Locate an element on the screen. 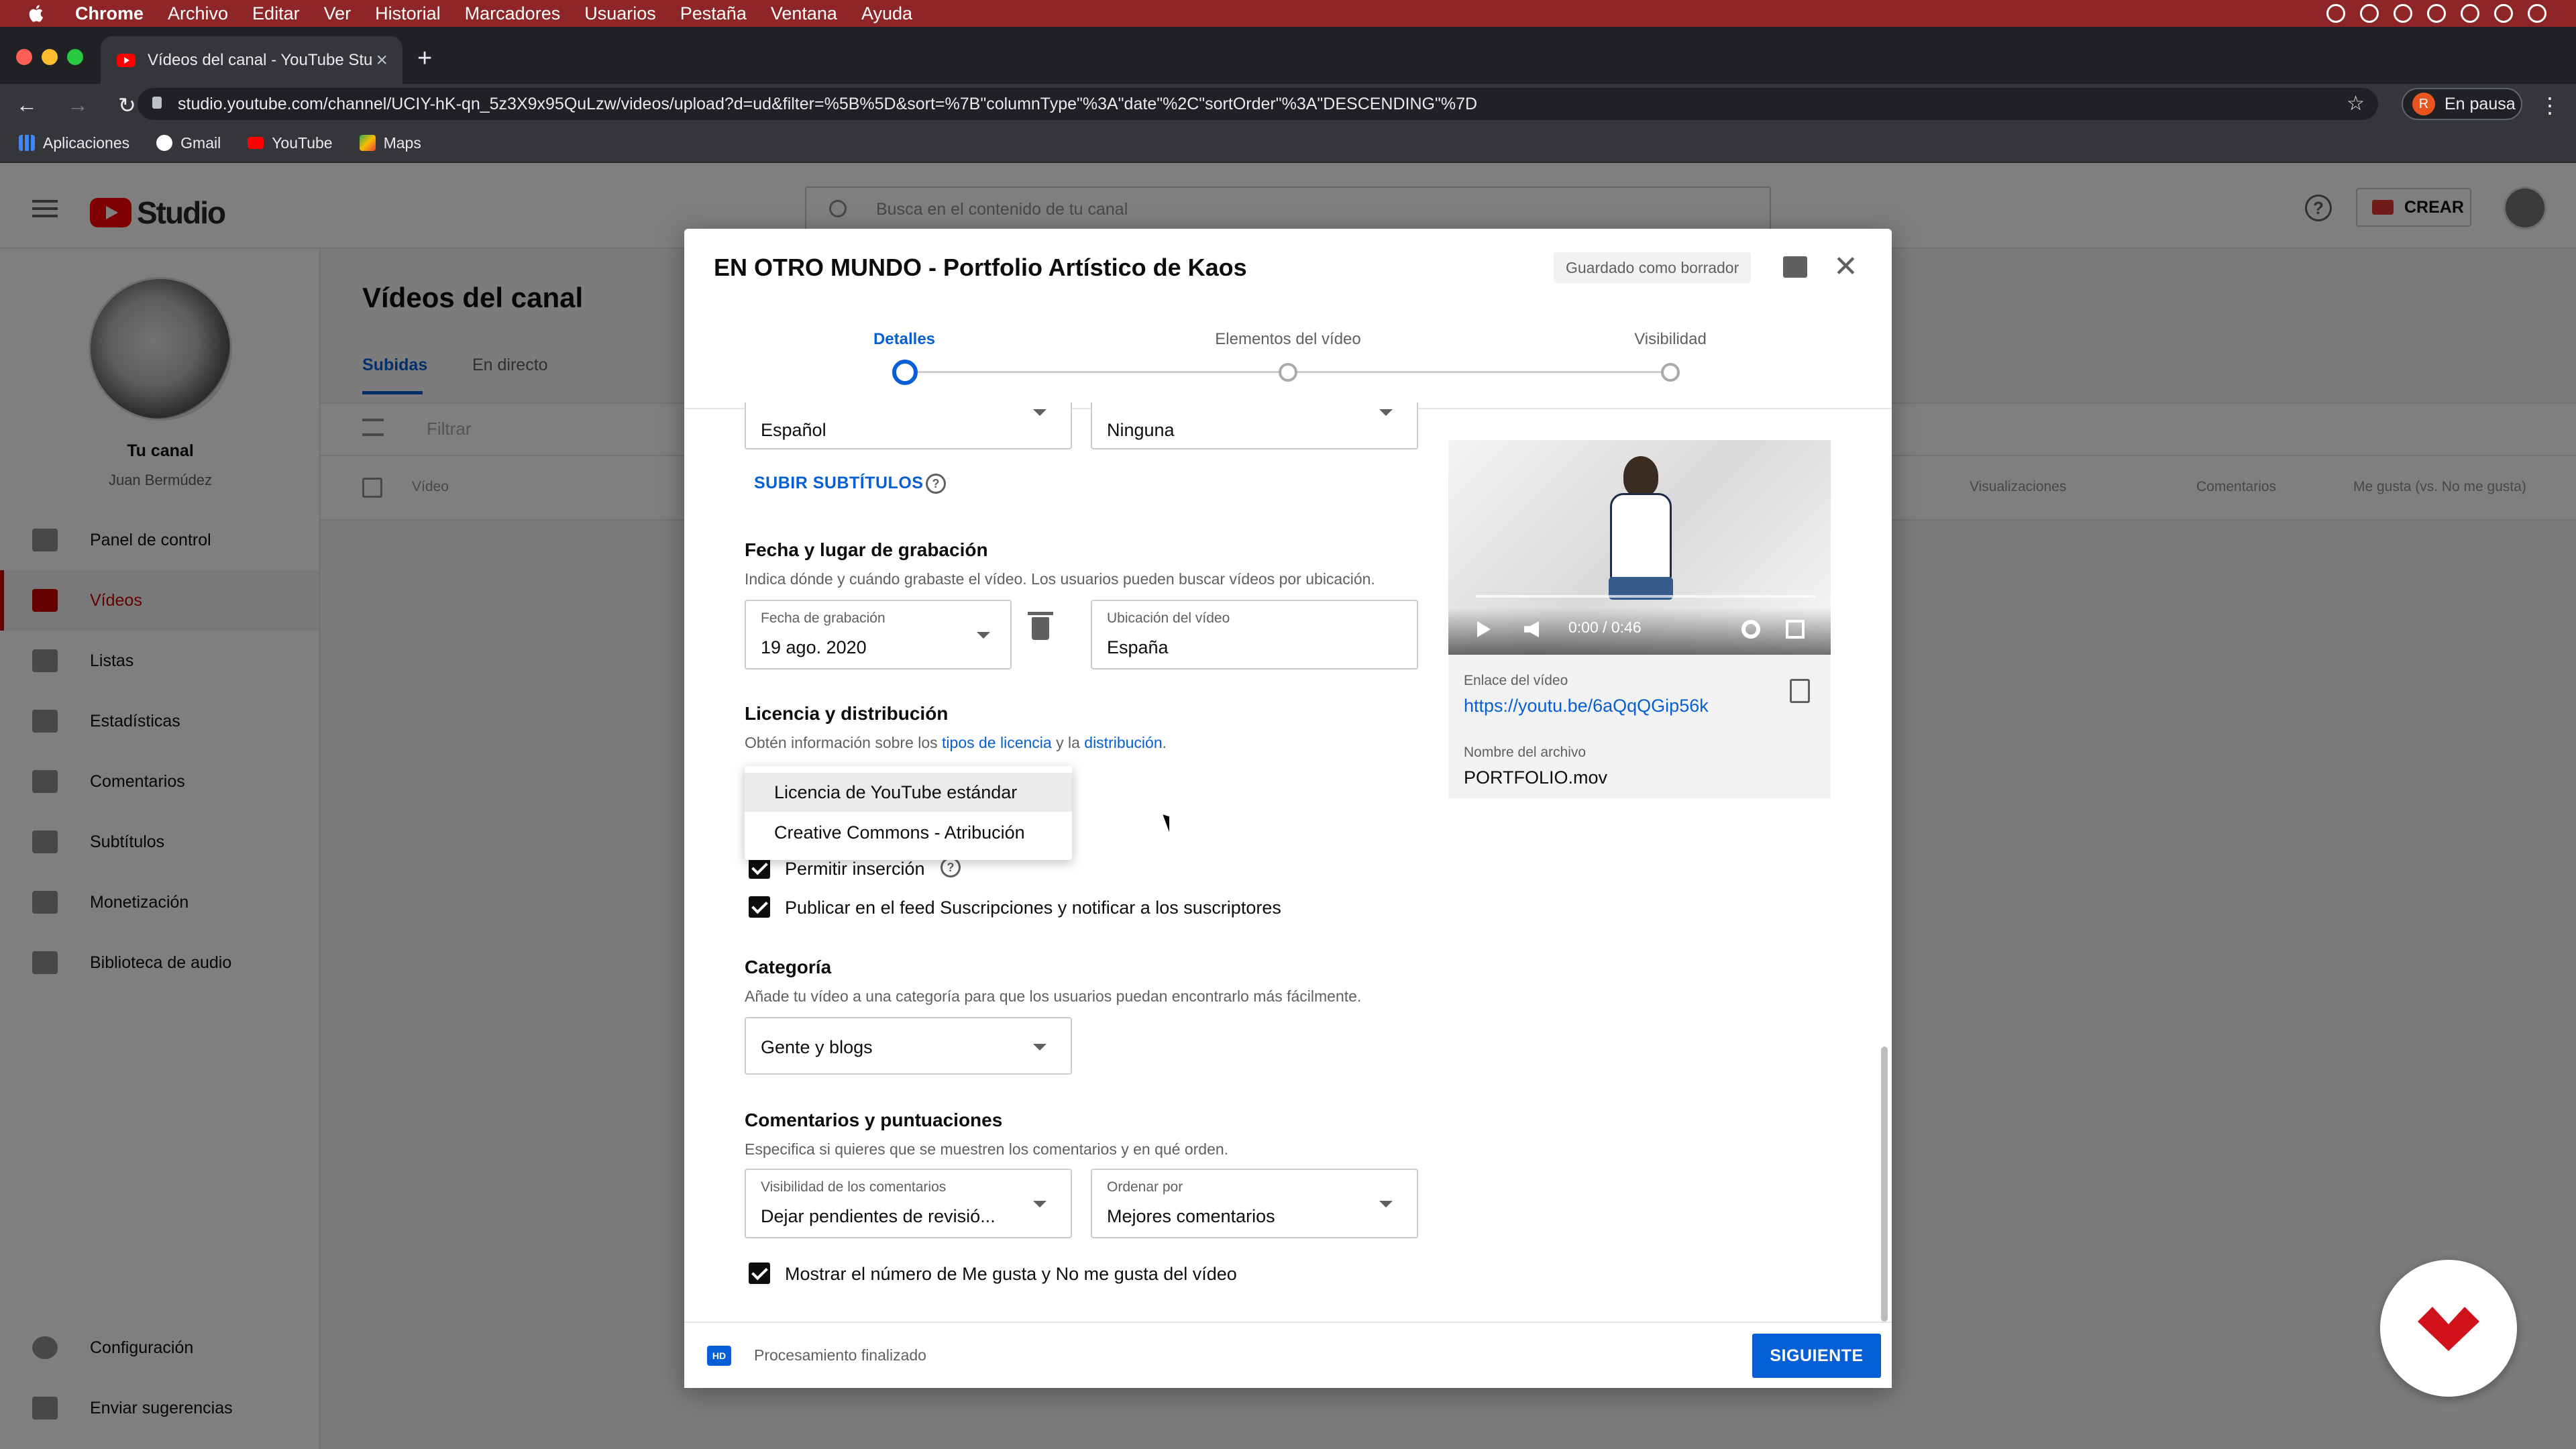 The image size is (2576, 1449). video-thumbnail-head is located at coordinates (1640, 476).